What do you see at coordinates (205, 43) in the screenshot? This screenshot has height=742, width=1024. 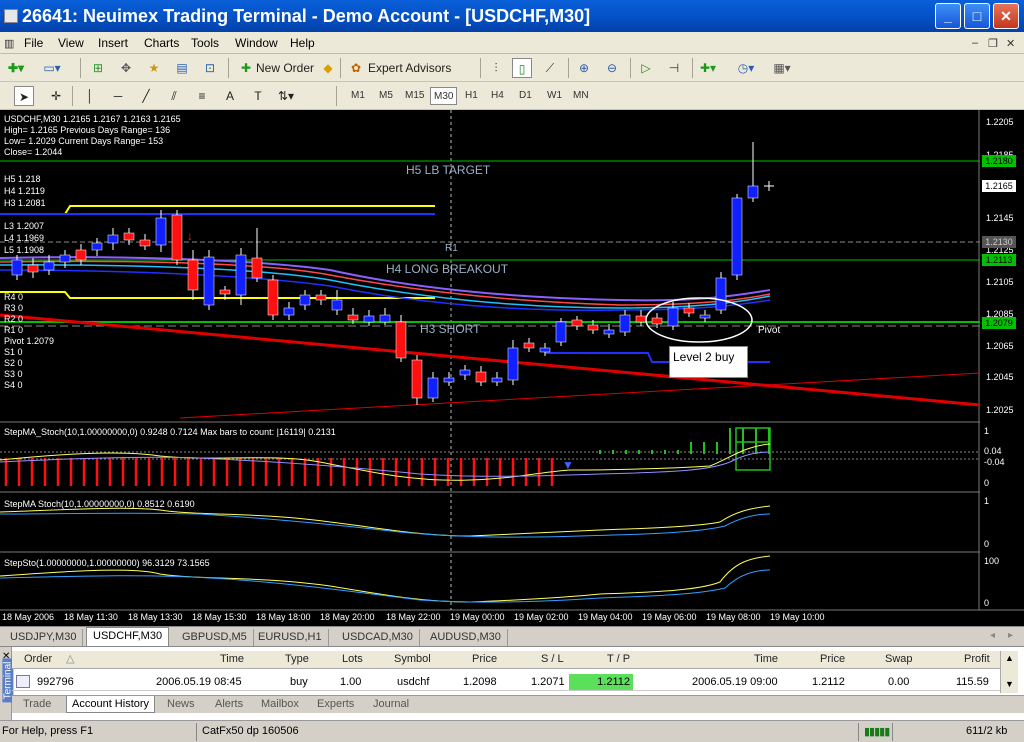 I see `menu-tools: Tools` at bounding box center [205, 43].